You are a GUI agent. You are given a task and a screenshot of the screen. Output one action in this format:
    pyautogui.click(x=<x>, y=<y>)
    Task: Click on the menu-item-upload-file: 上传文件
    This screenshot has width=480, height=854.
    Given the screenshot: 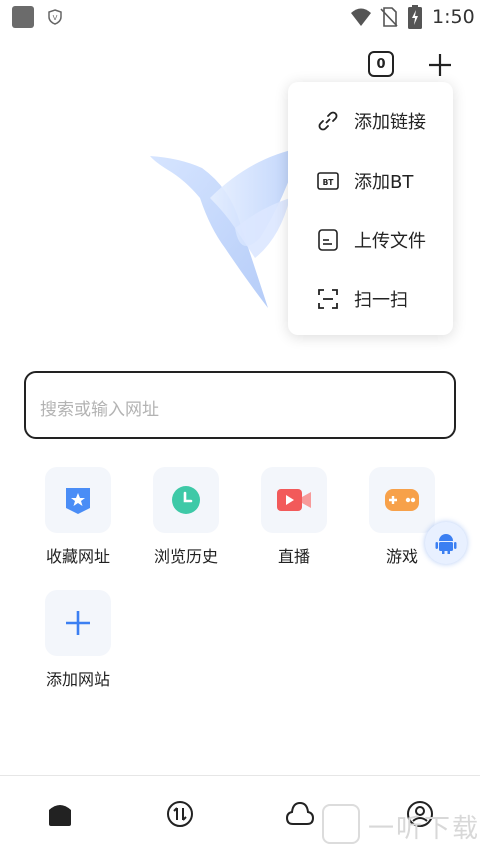 What is the action you would take?
    pyautogui.click(x=370, y=240)
    